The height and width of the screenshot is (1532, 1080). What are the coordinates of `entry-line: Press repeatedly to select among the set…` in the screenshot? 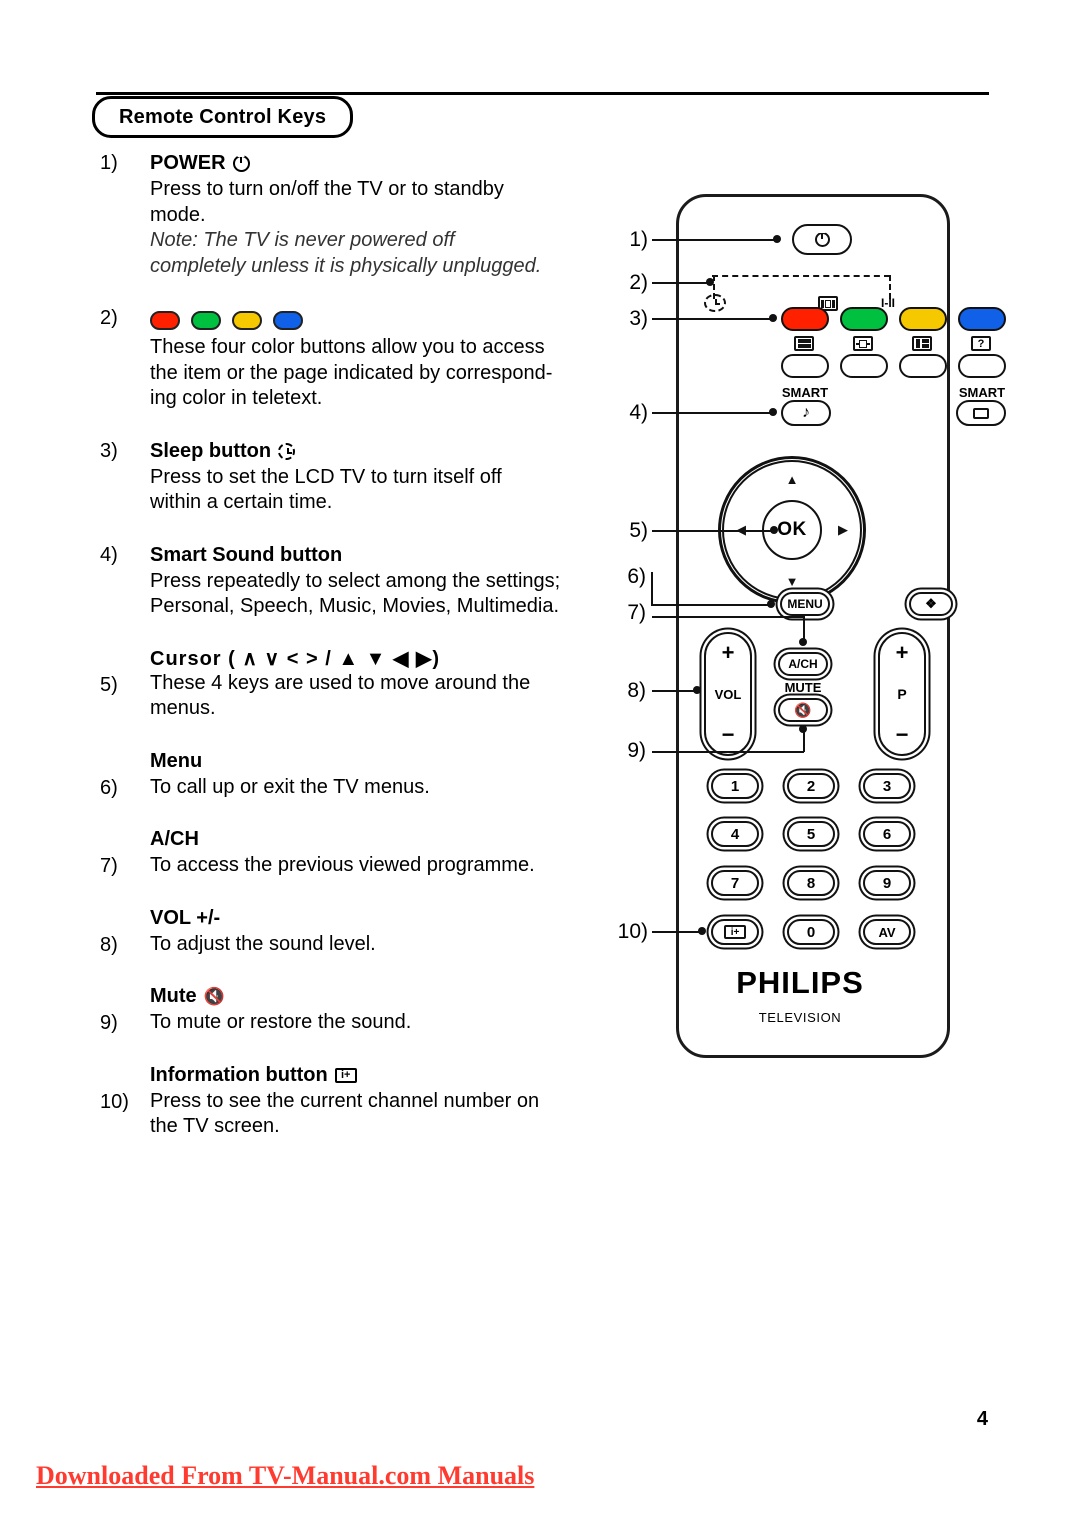 It's located at (355, 580).